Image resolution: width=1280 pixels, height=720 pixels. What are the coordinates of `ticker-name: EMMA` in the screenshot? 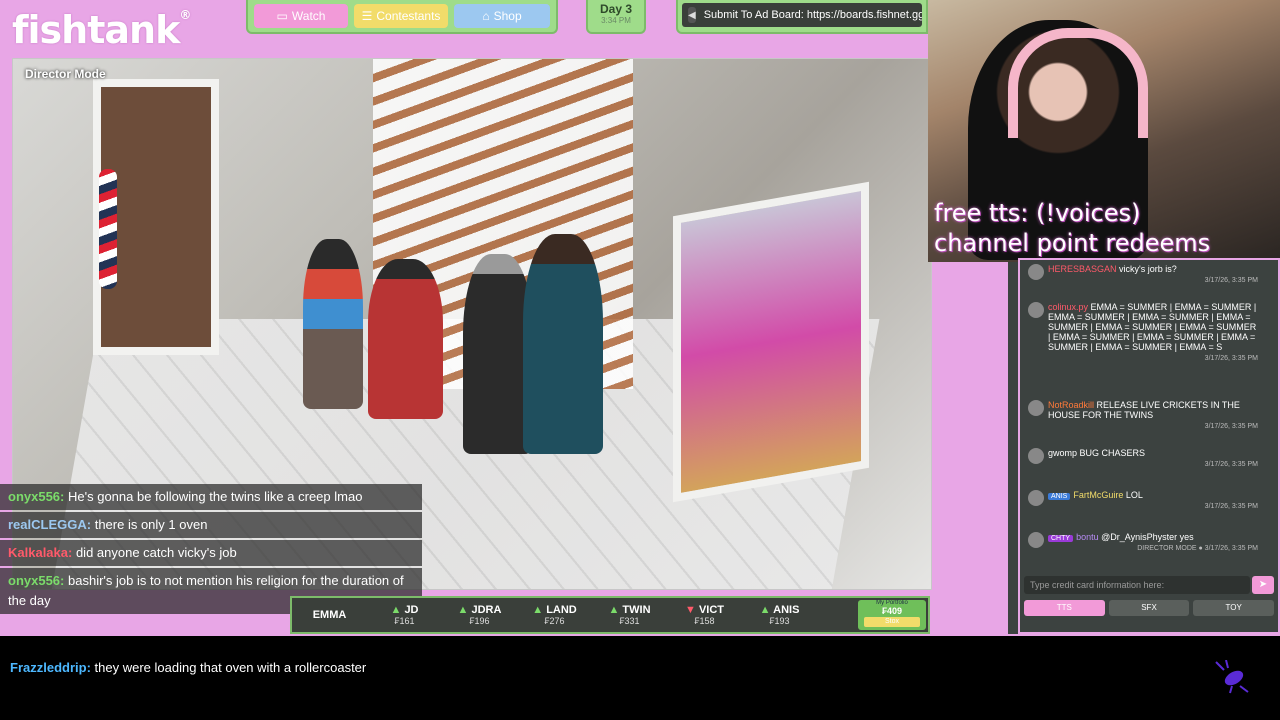 It's located at (329, 615).